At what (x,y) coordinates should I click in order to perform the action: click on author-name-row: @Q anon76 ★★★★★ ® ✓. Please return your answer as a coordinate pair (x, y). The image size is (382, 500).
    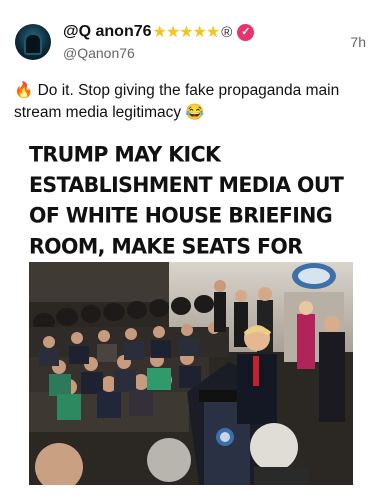
    Looking at the image, I should click on (159, 32).